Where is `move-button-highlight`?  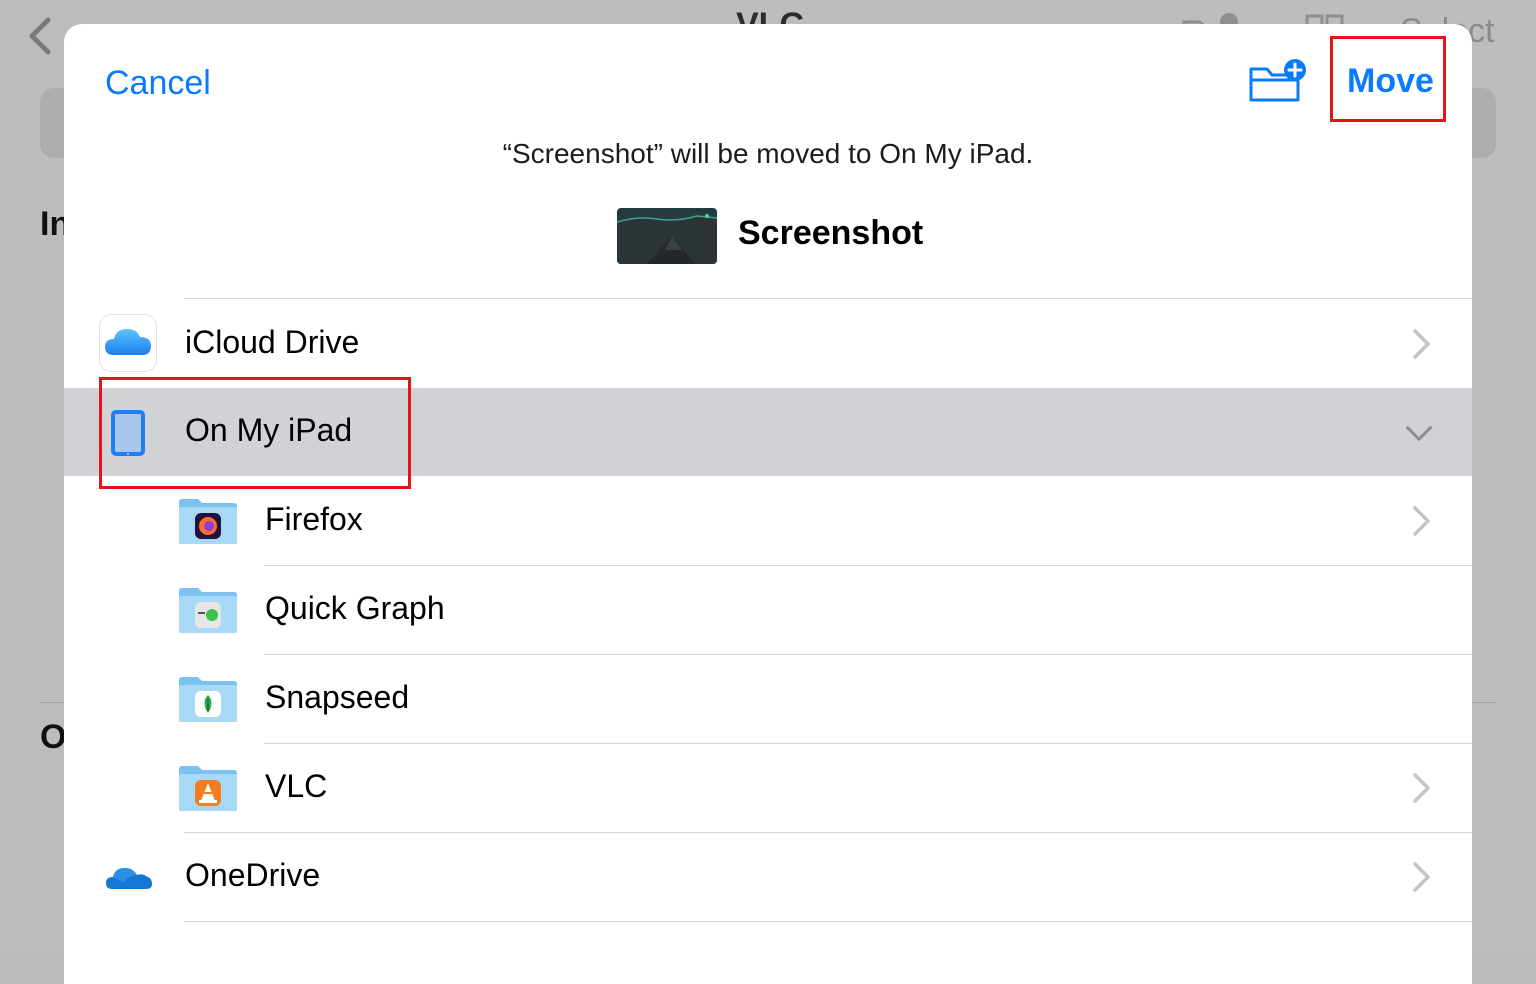 move-button-highlight is located at coordinates (1388, 79).